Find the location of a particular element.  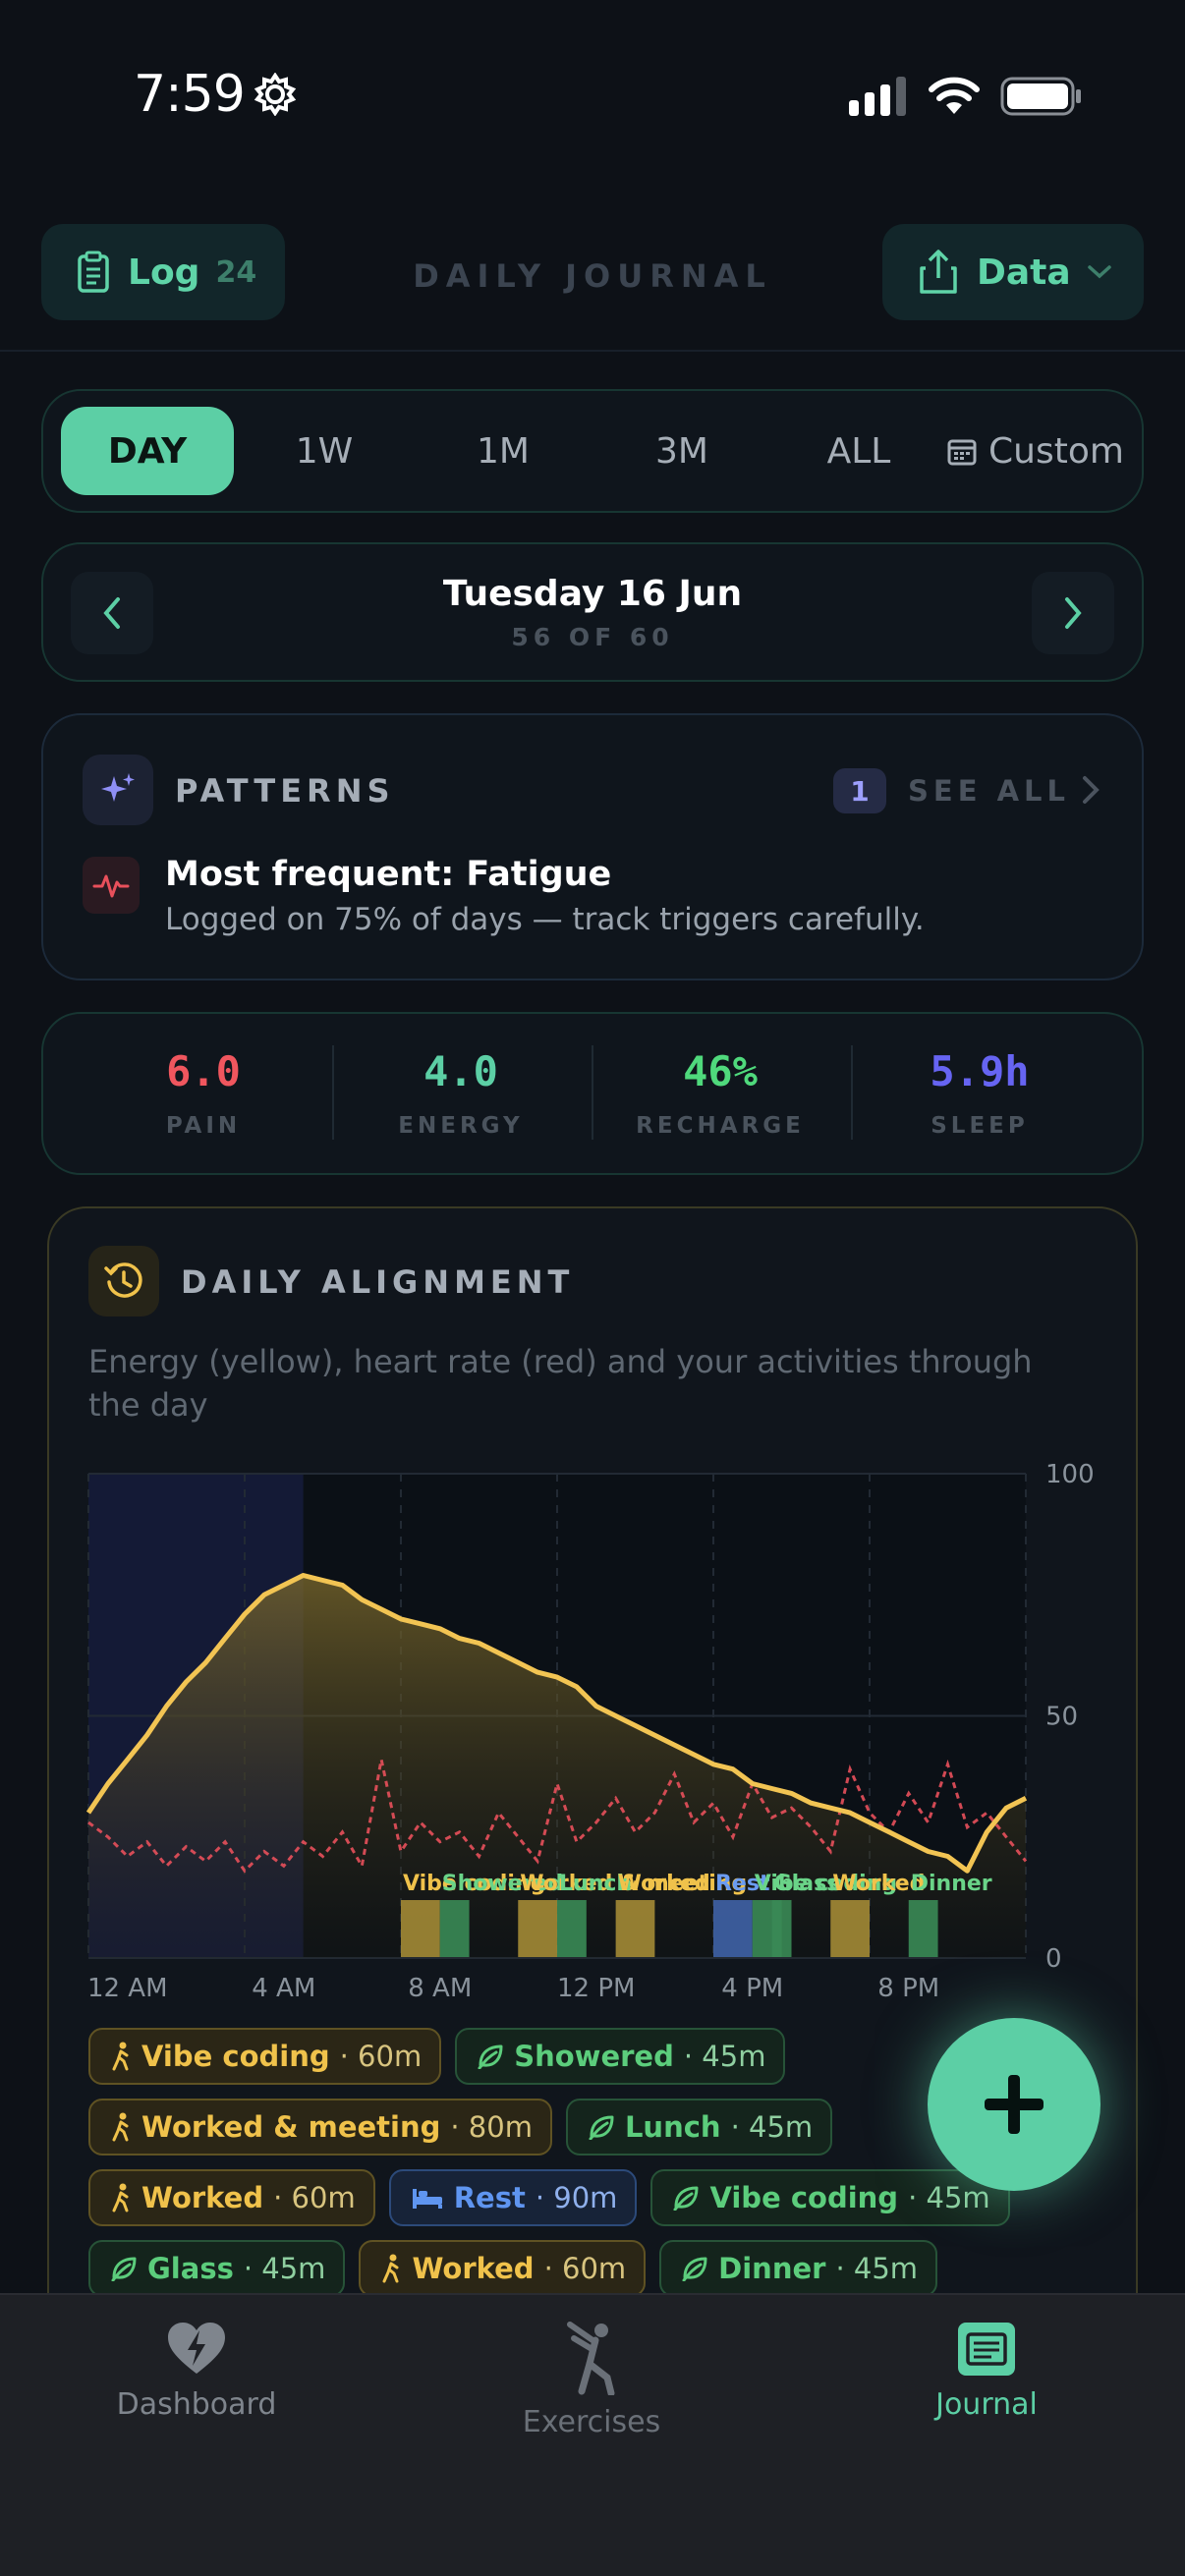

sparkles-icon is located at coordinates (118, 790).